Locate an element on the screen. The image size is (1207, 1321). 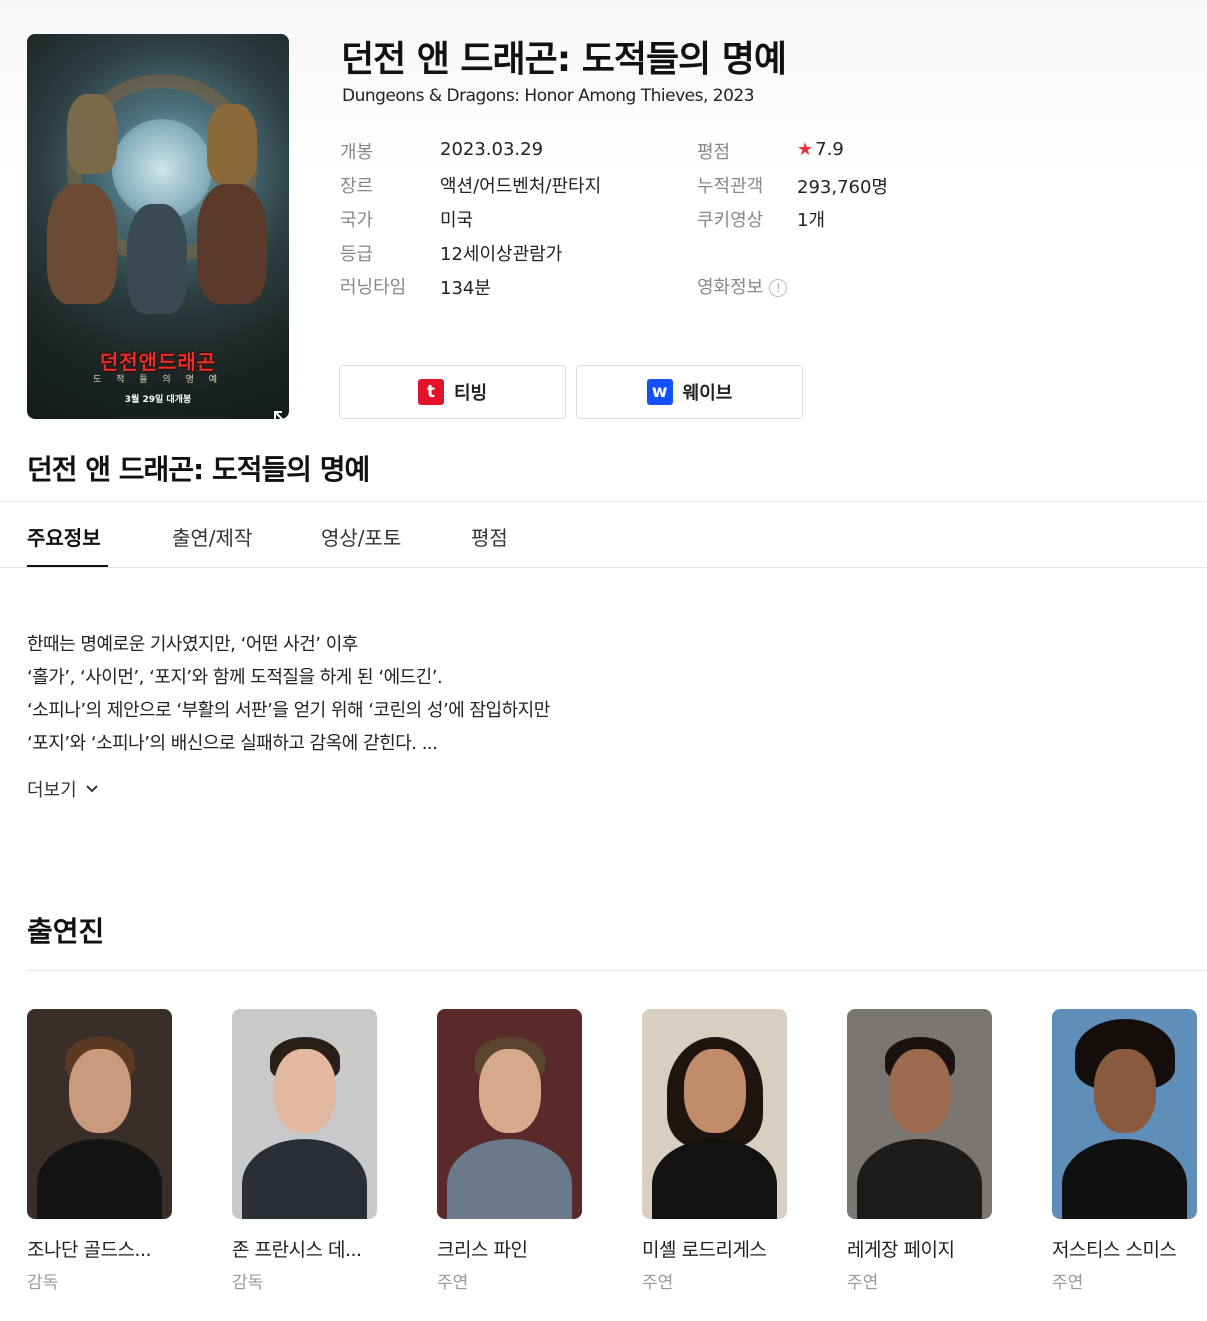
info-row-country: 국가 is located at coordinates (356, 219).